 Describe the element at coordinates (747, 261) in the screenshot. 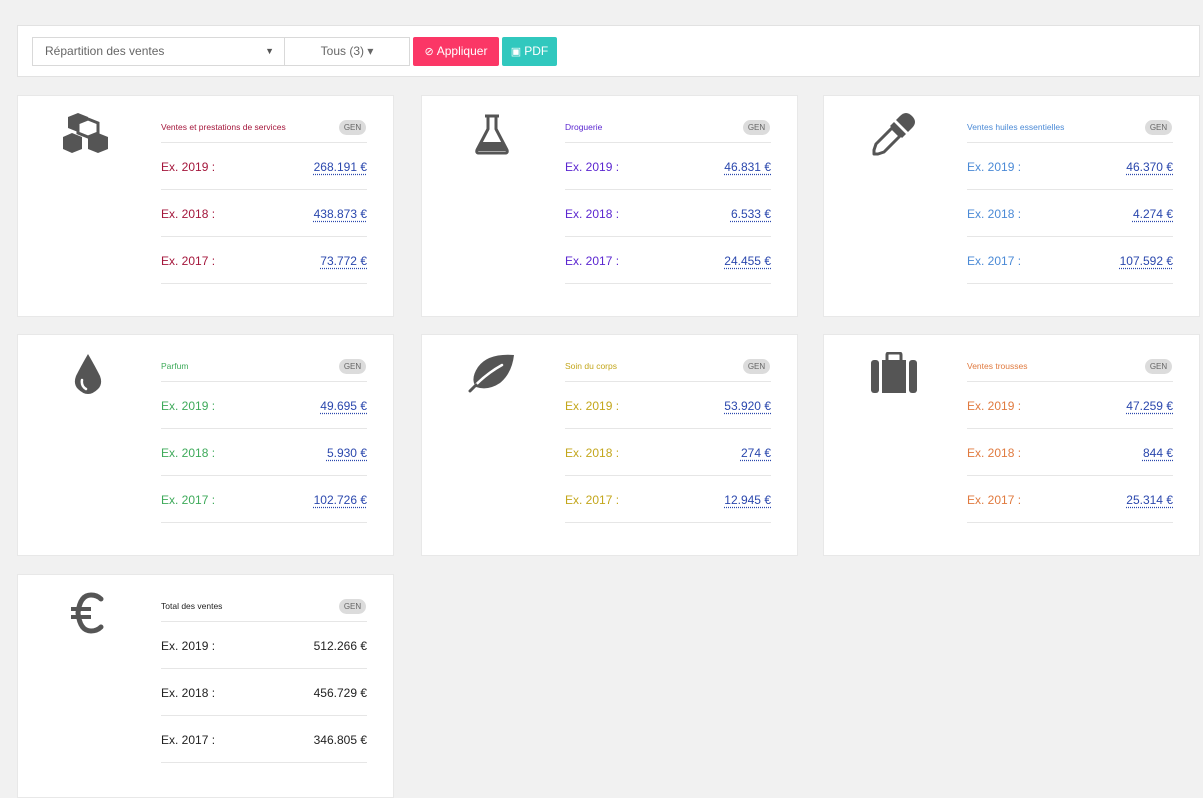

I see `amount-link: 24.455 €` at that location.